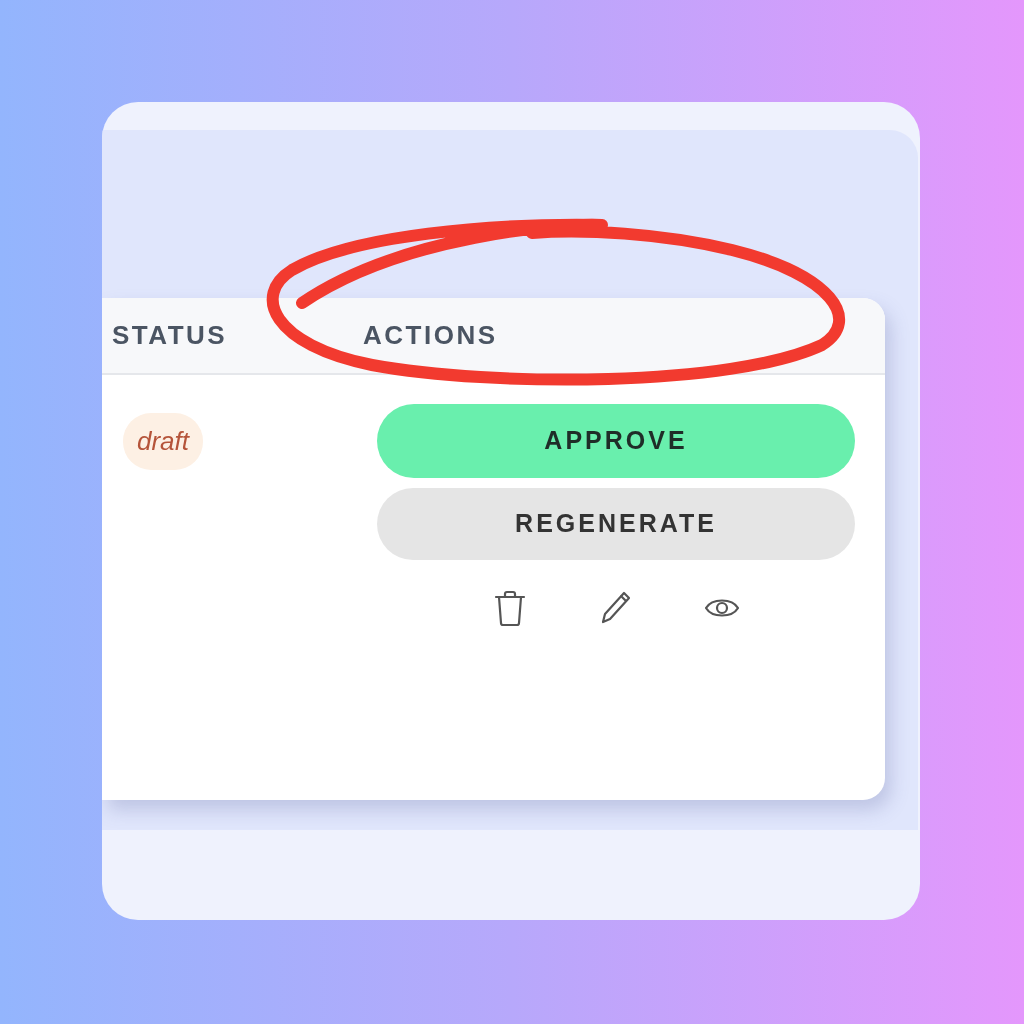 The image size is (1024, 1024). What do you see at coordinates (510, 608) in the screenshot?
I see `trash-icon` at bounding box center [510, 608].